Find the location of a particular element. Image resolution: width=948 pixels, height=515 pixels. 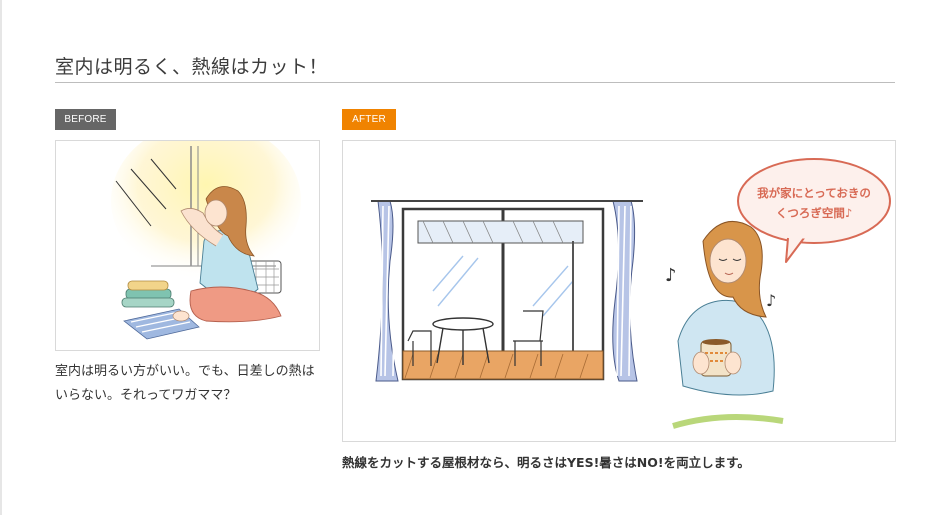

after-label: AFTER is located at coordinates (369, 119).